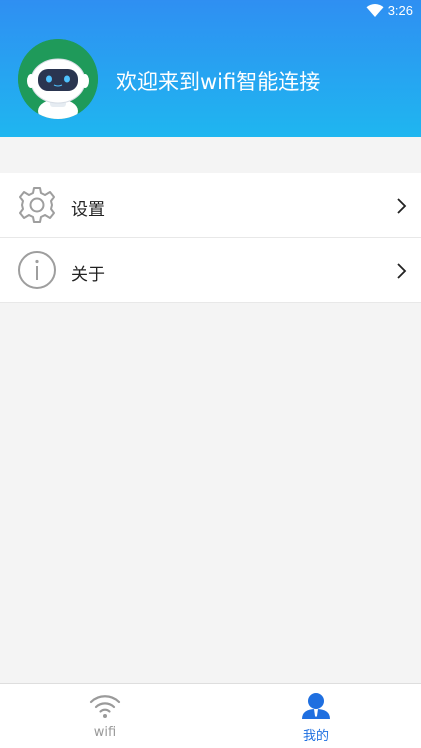  Describe the element at coordinates (218, 82) in the screenshot. I see `welcome-text: 欢迎来到wifi智能连接` at that location.